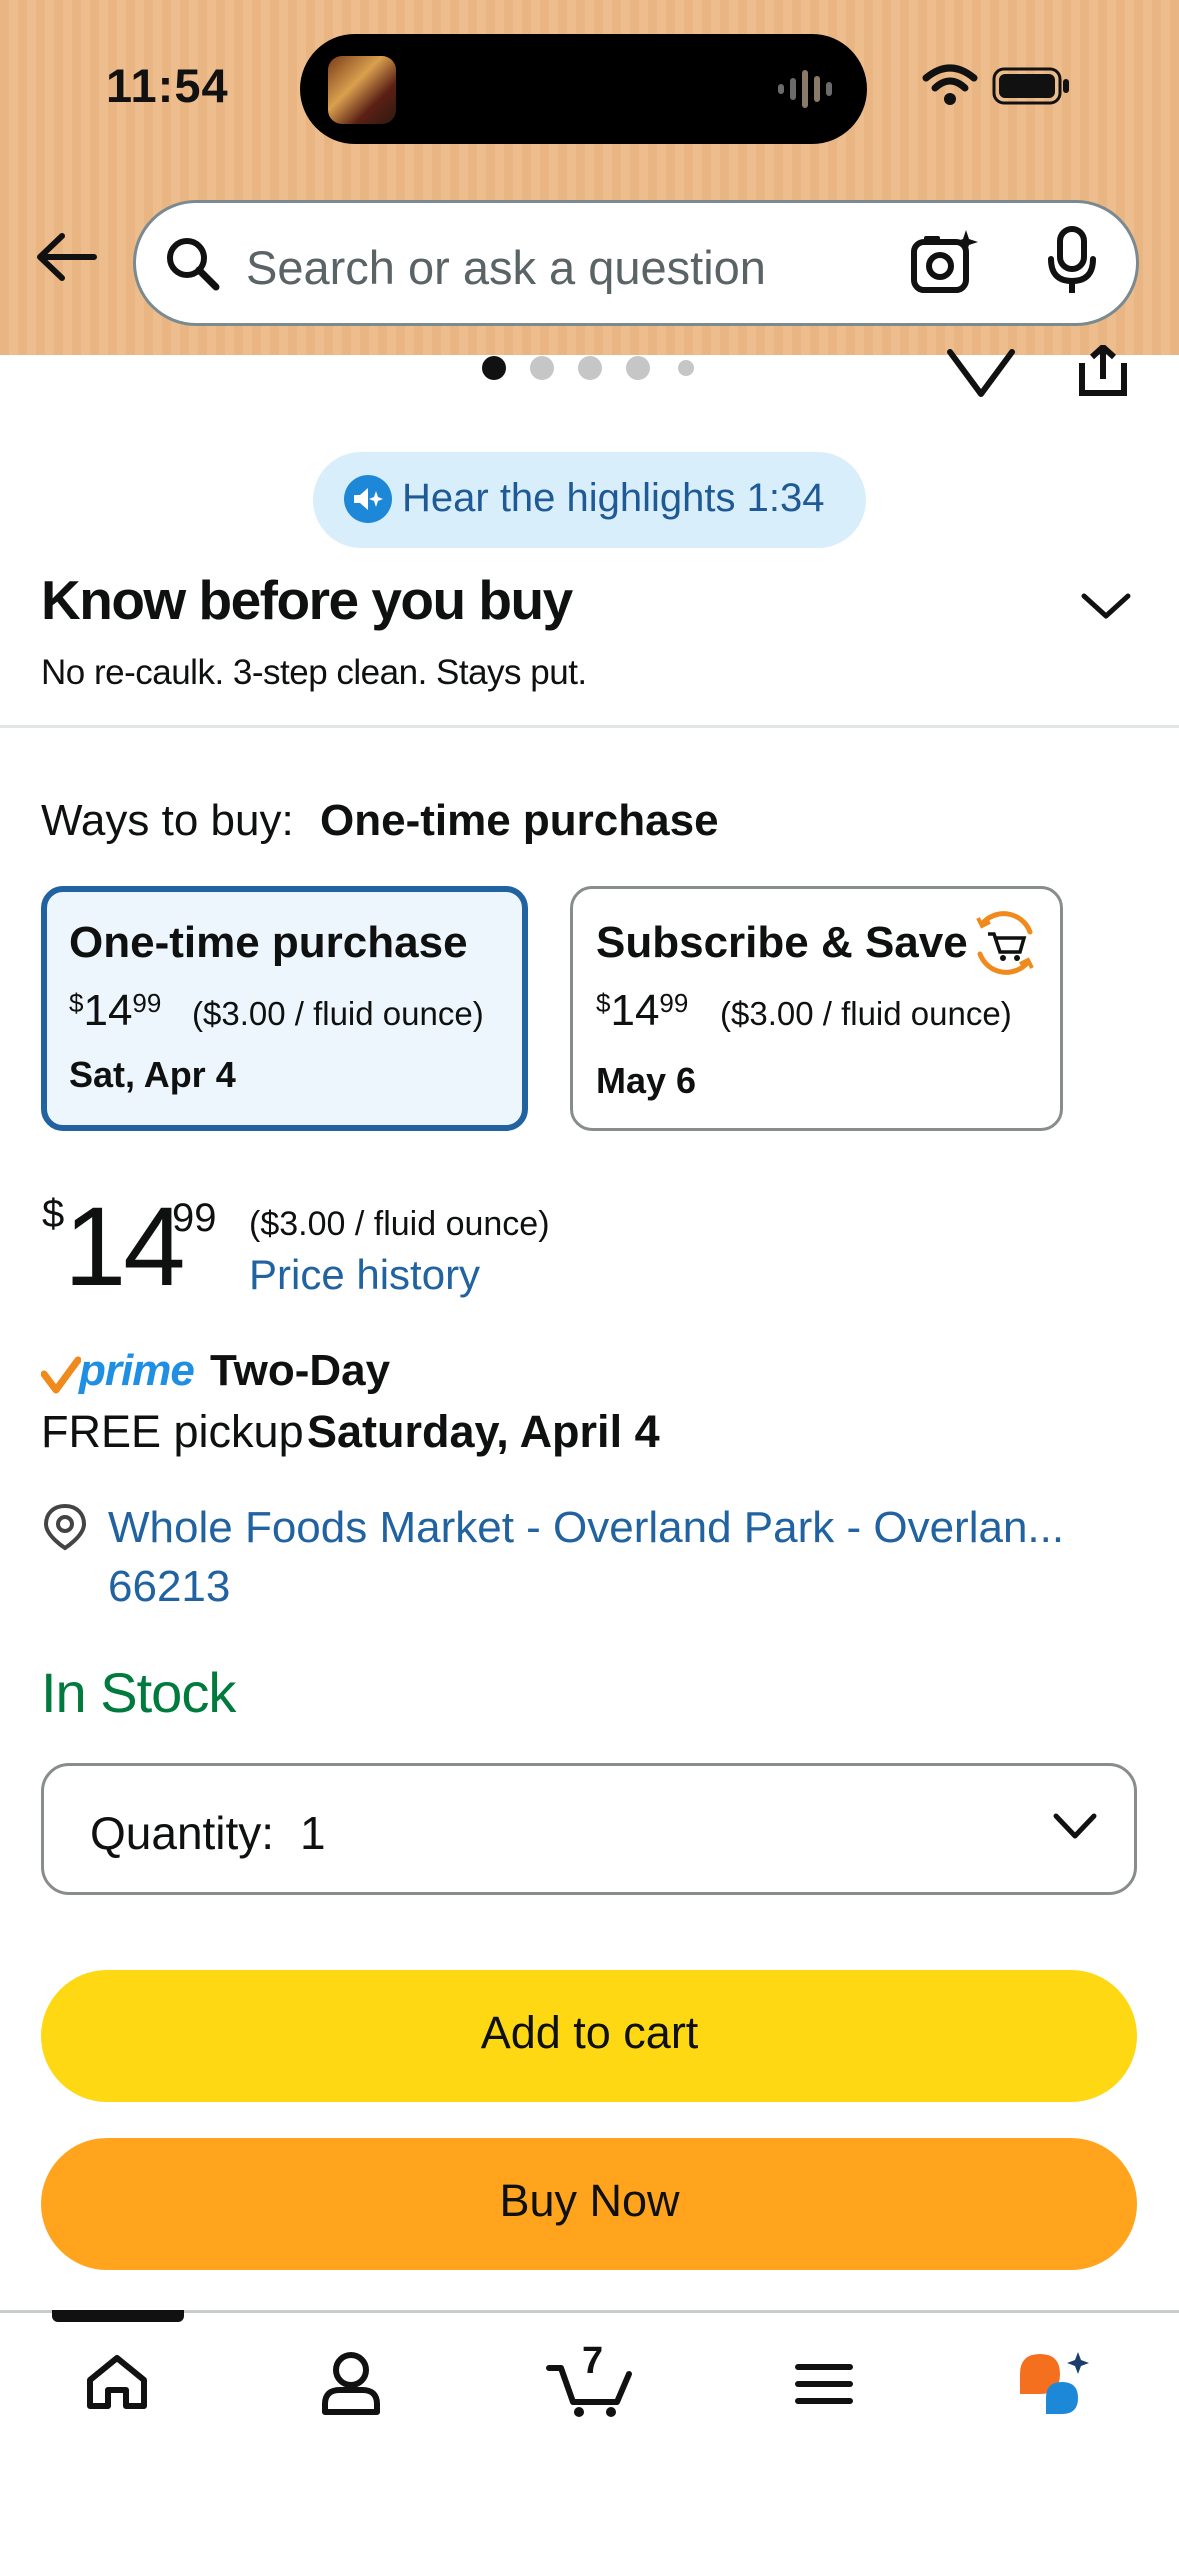 This screenshot has width=1179, height=2556. What do you see at coordinates (67, 257) in the screenshot?
I see `back-arrow-icon` at bounding box center [67, 257].